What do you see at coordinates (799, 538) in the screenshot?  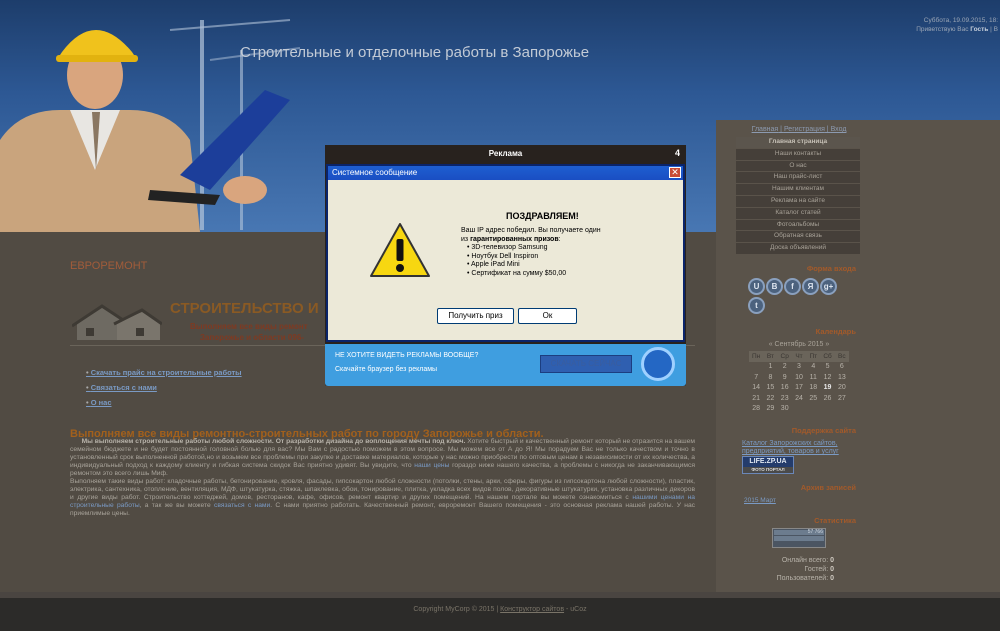 I see `visitor-counter: 57 766` at bounding box center [799, 538].